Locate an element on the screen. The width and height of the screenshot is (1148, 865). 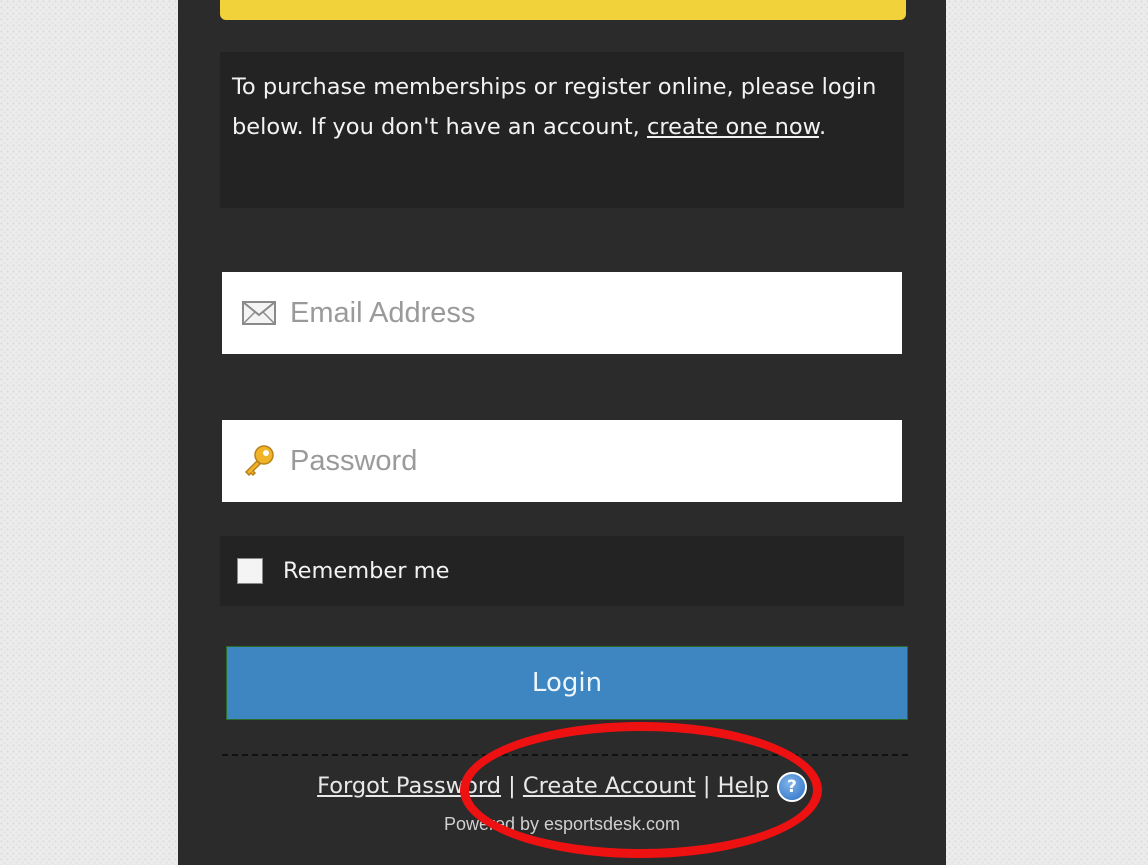
remember-me-row: Remember me is located at coordinates (562, 571).